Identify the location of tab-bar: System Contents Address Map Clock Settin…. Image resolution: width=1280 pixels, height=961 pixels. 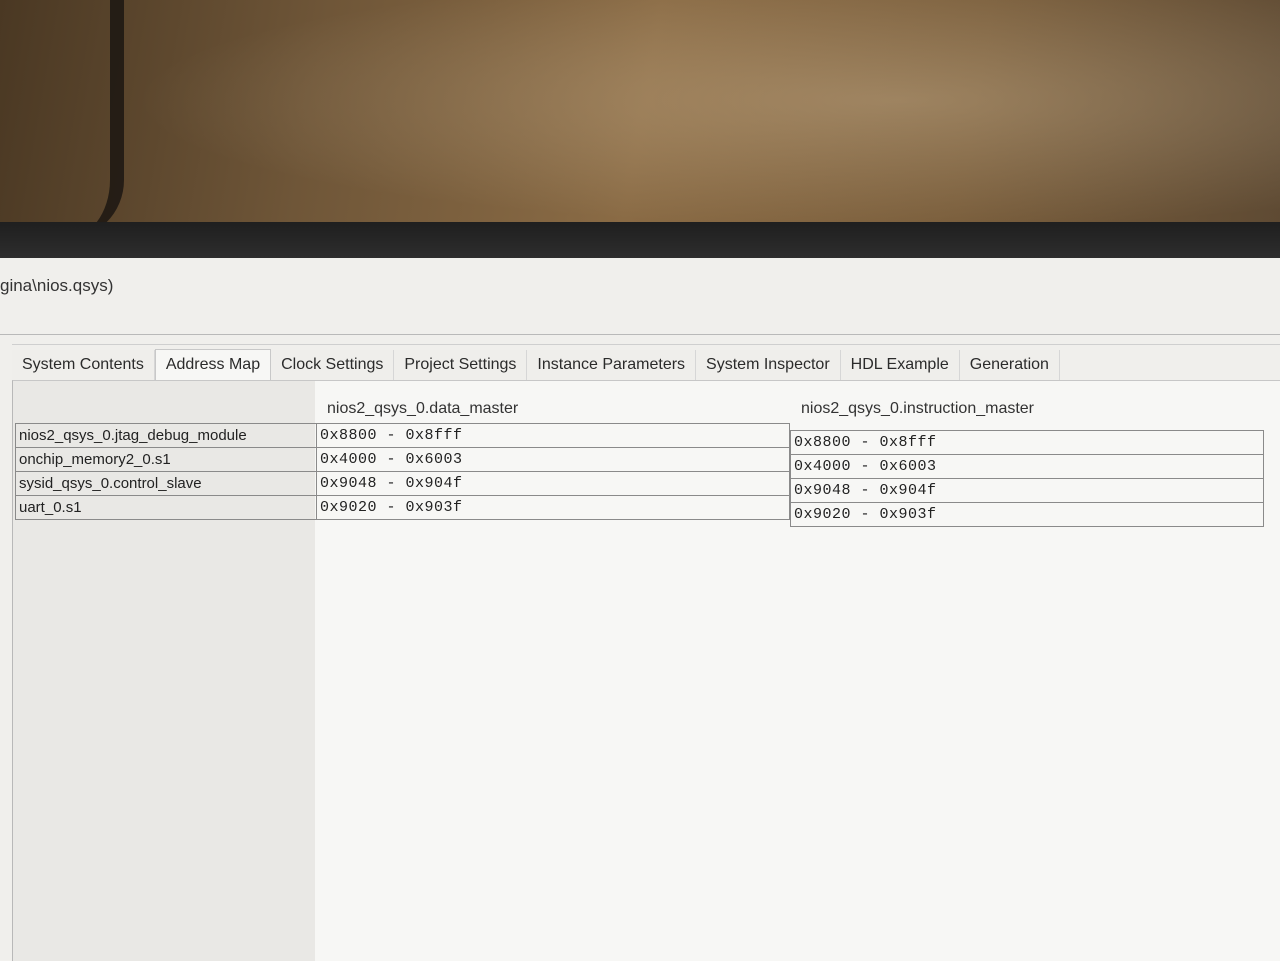
(646, 362).